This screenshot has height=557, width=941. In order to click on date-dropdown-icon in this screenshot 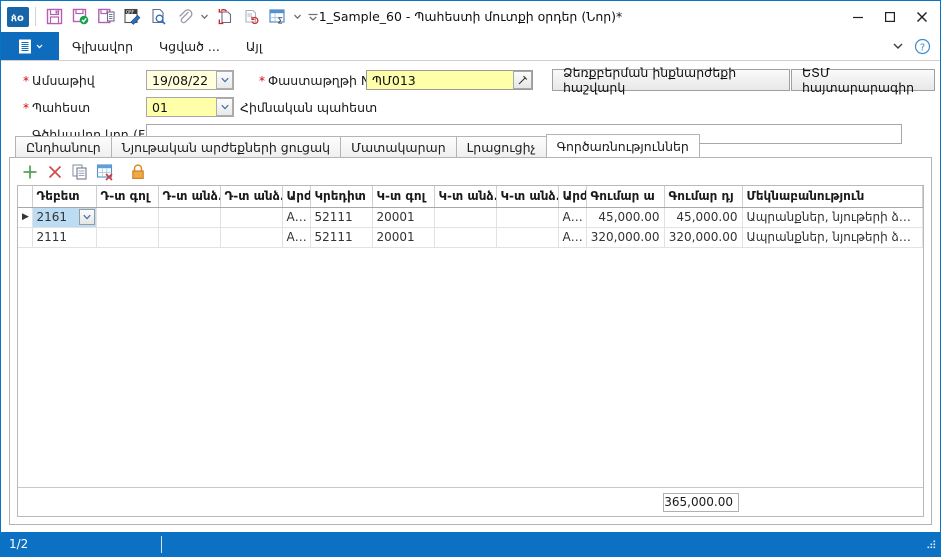, I will do `click(224, 80)`.